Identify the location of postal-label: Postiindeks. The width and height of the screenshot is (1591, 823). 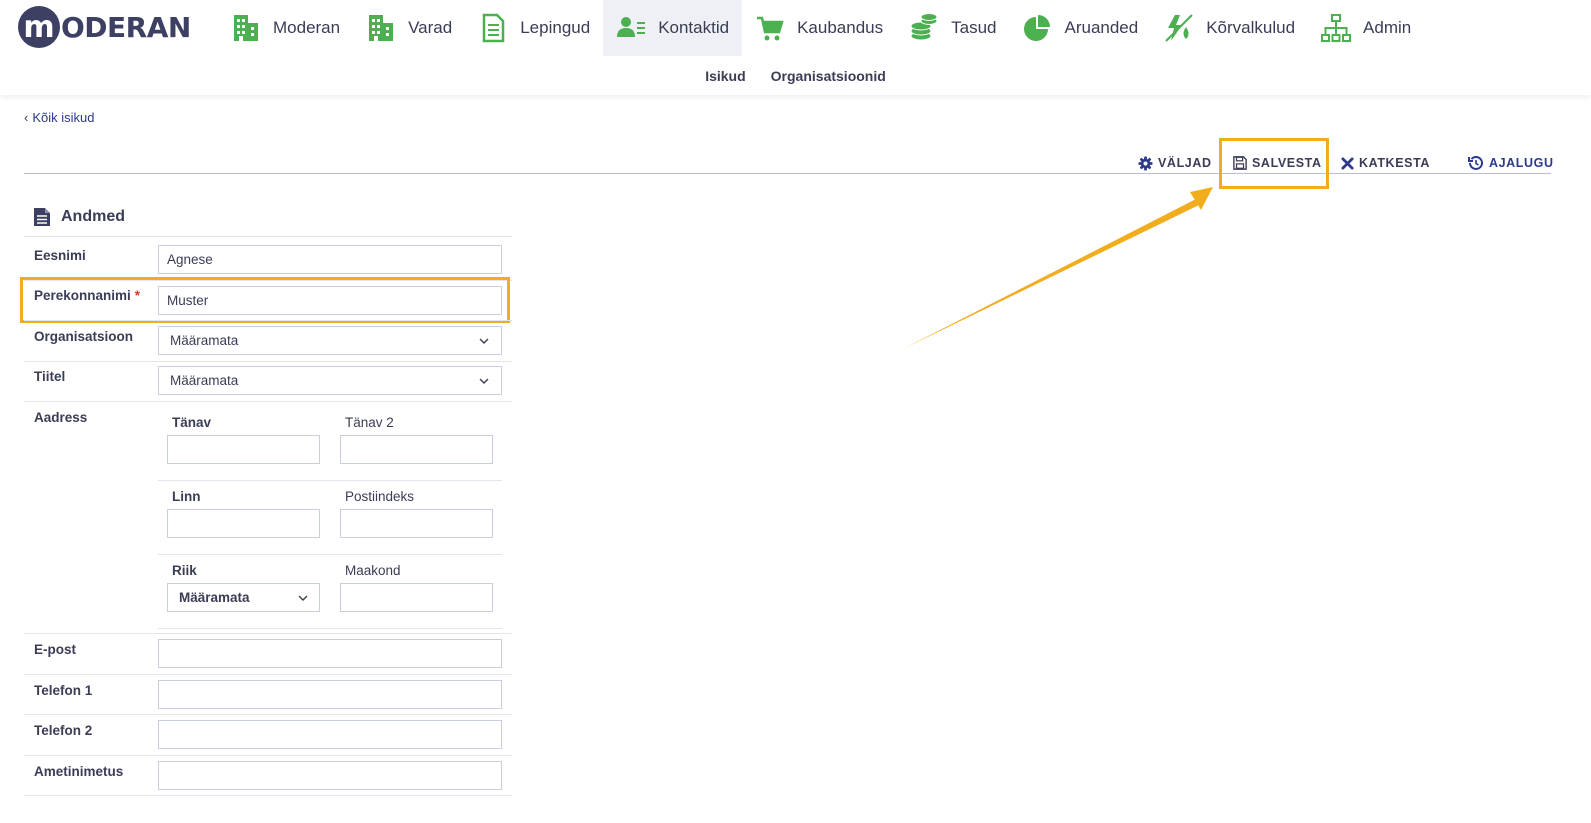
(380, 496).